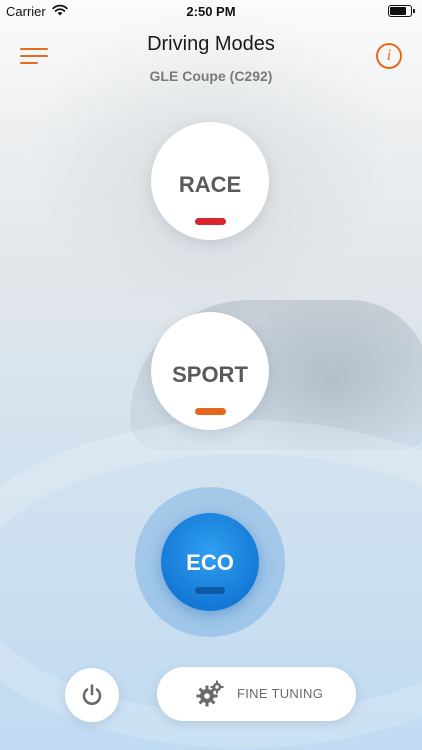 The height and width of the screenshot is (750, 422). I want to click on info-button: i, so click(389, 56).